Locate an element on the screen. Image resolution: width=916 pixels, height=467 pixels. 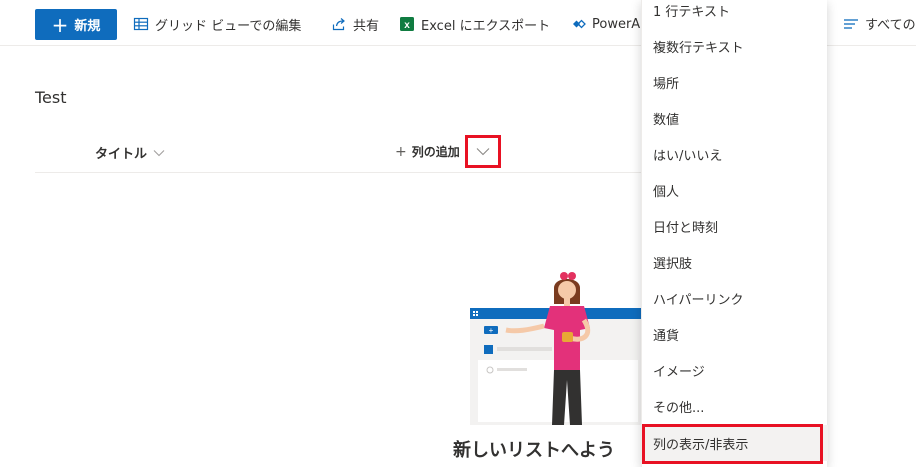
column-title-label: タイトル is located at coordinates (121, 154).